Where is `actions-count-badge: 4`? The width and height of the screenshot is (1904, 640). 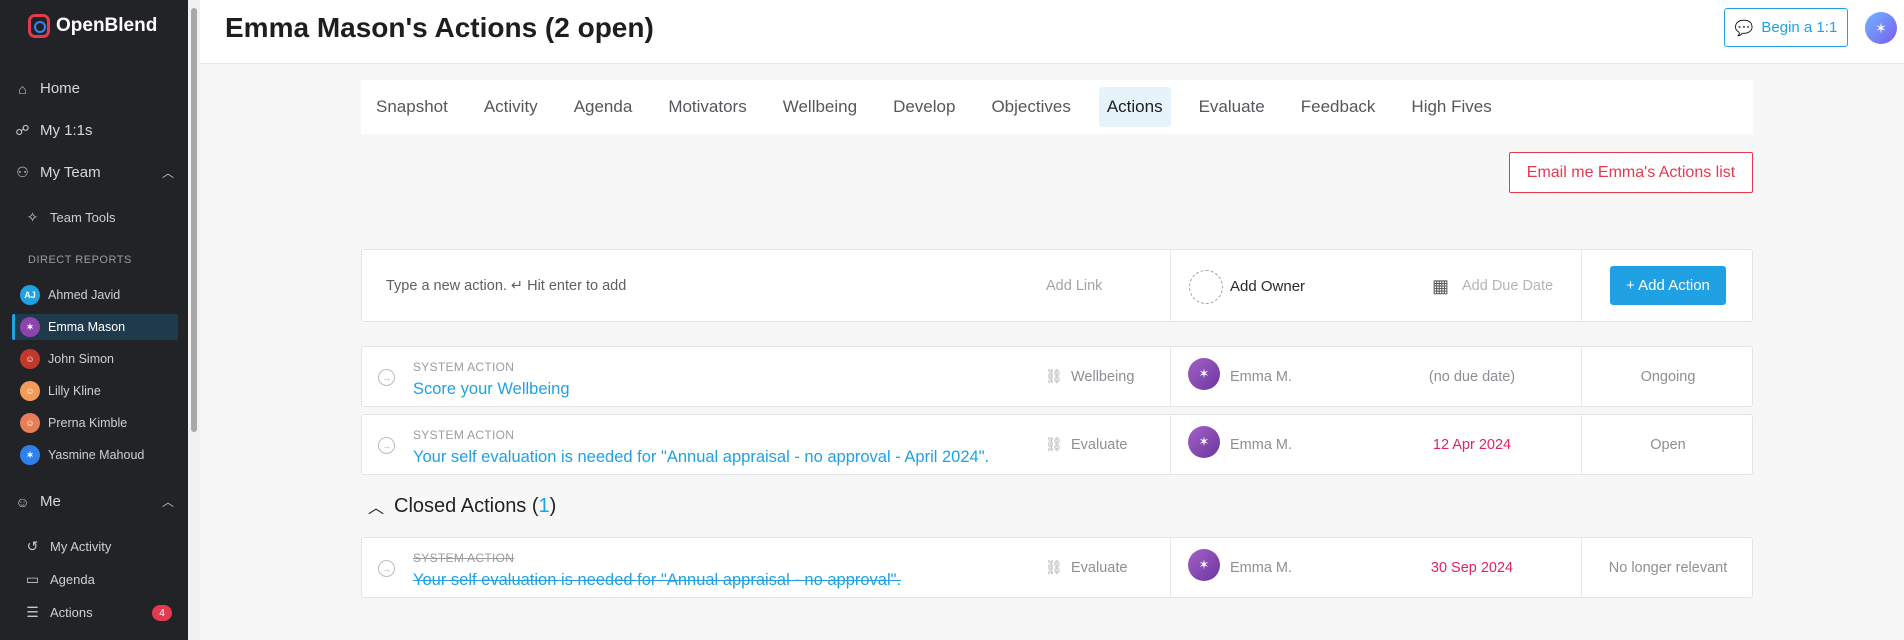 actions-count-badge: 4 is located at coordinates (162, 613).